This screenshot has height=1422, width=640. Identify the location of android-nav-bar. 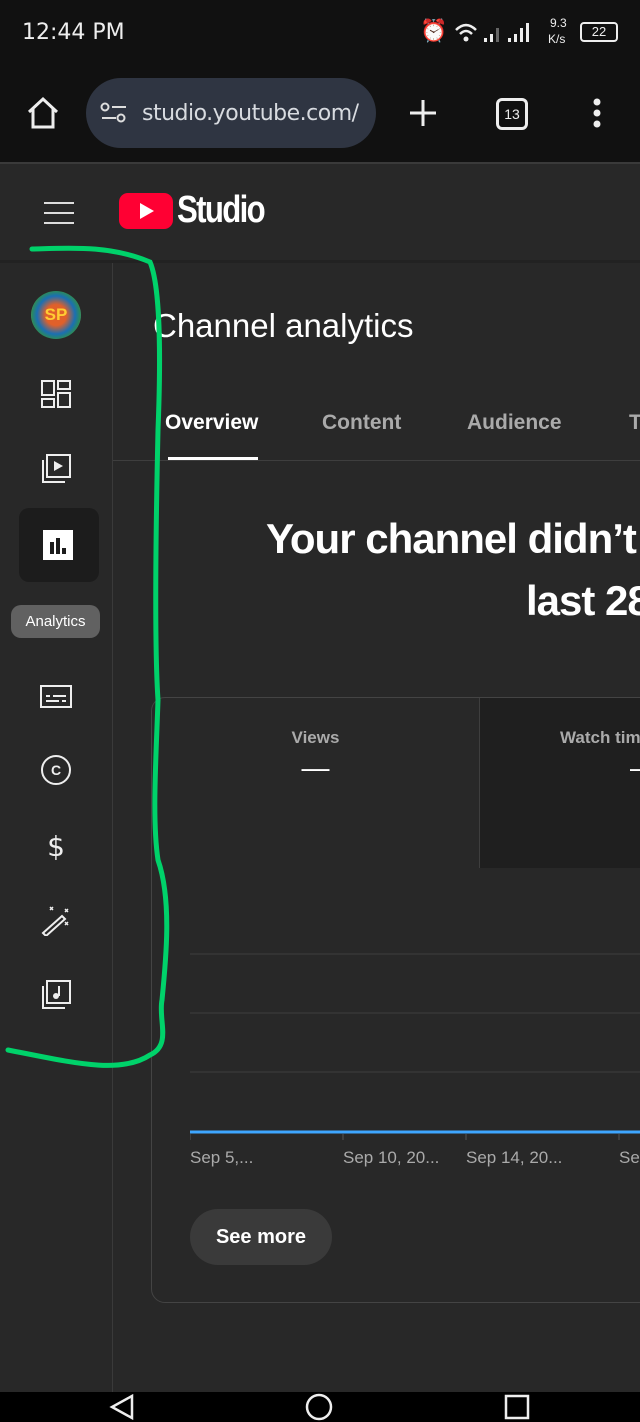
(320, 1407).